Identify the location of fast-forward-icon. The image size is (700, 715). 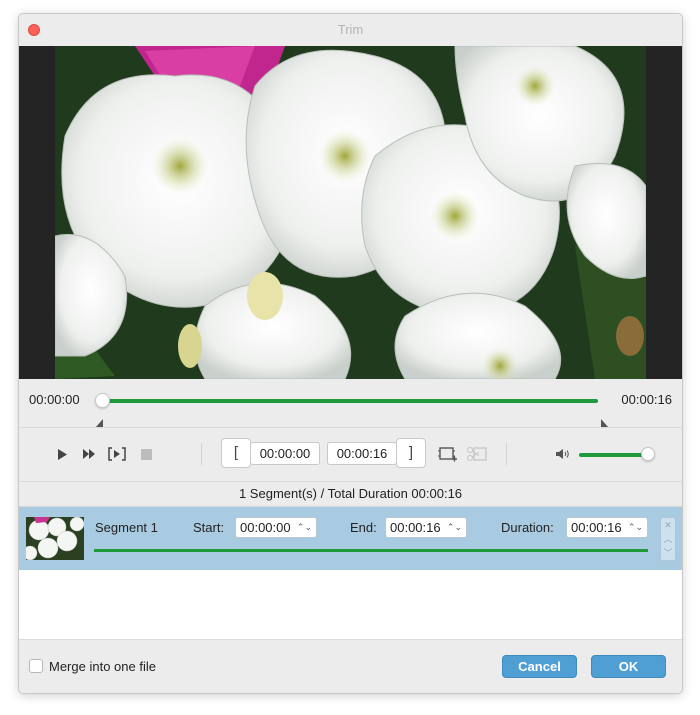
(89, 454).